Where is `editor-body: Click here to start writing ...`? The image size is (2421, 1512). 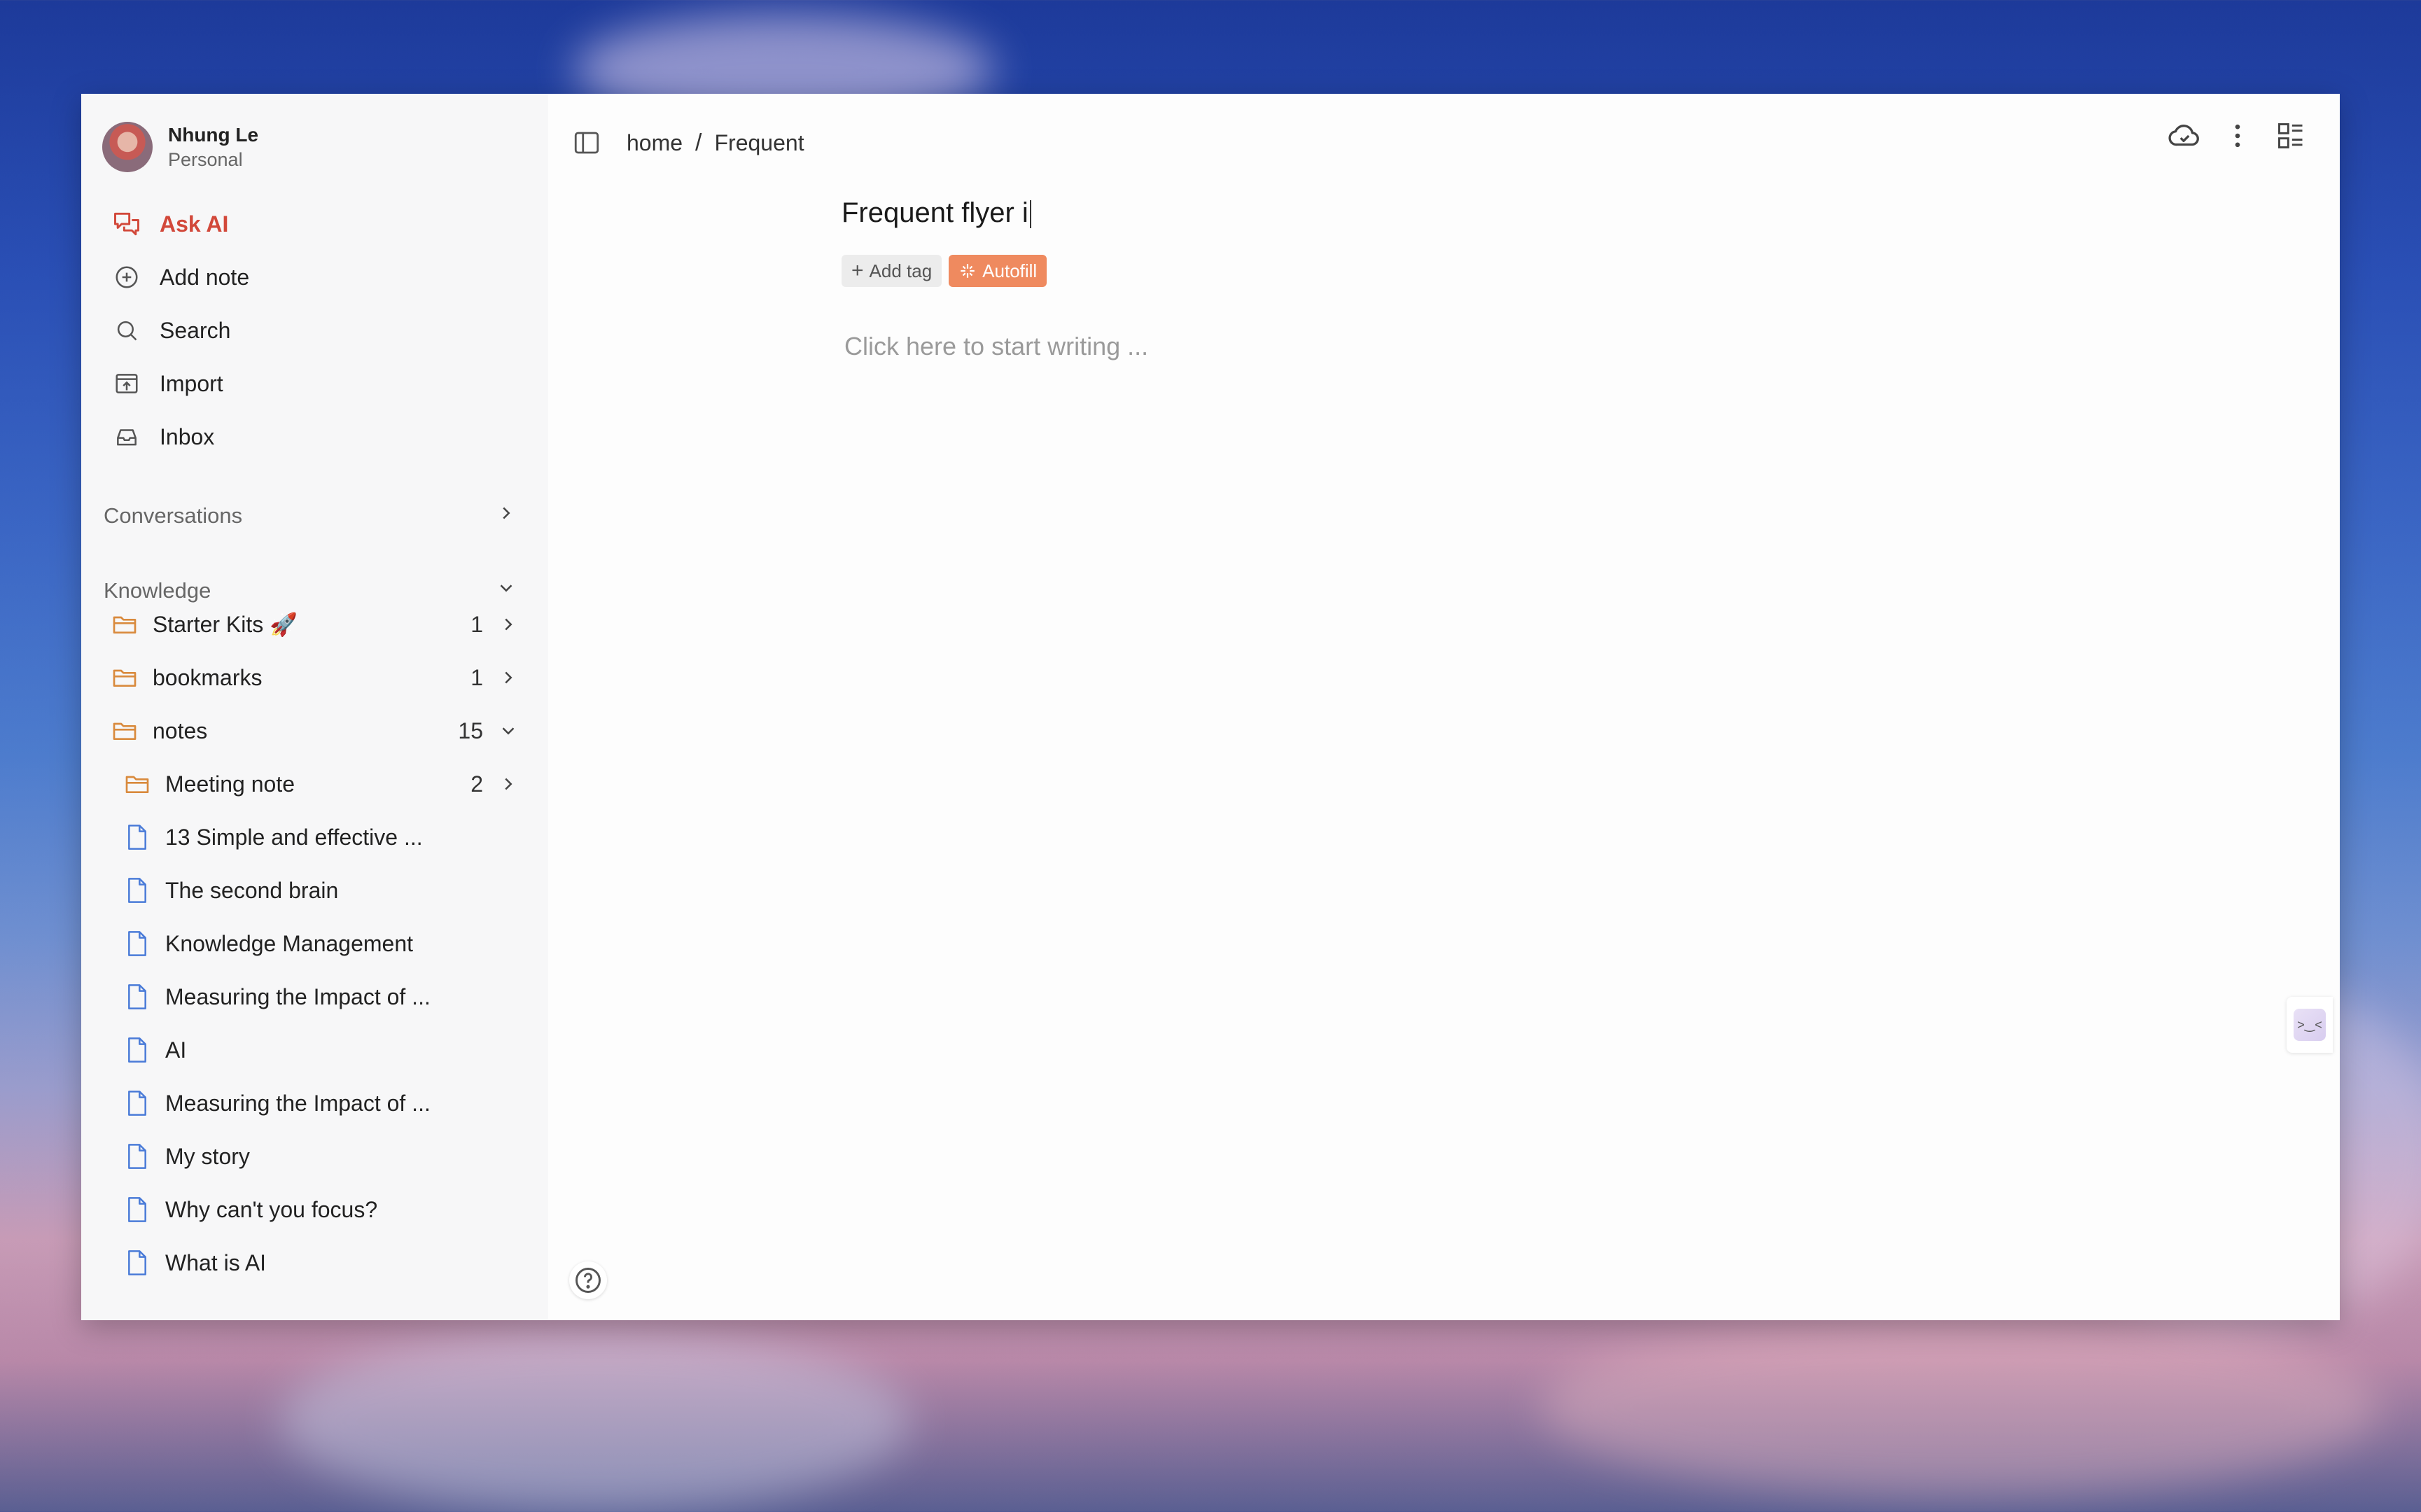 editor-body: Click here to start writing ... is located at coordinates (996, 346).